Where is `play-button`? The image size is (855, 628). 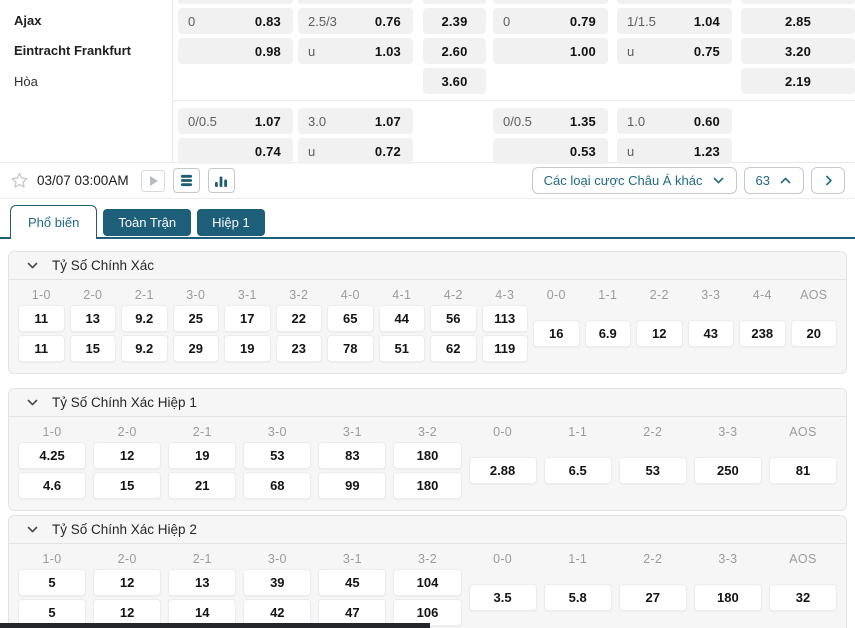 play-button is located at coordinates (152, 180).